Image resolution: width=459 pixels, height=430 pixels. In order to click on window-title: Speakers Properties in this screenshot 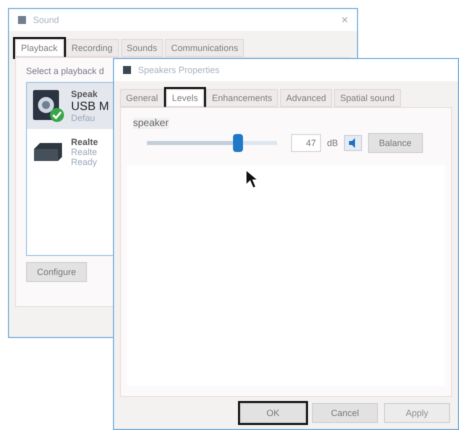, I will do `click(179, 70)`.